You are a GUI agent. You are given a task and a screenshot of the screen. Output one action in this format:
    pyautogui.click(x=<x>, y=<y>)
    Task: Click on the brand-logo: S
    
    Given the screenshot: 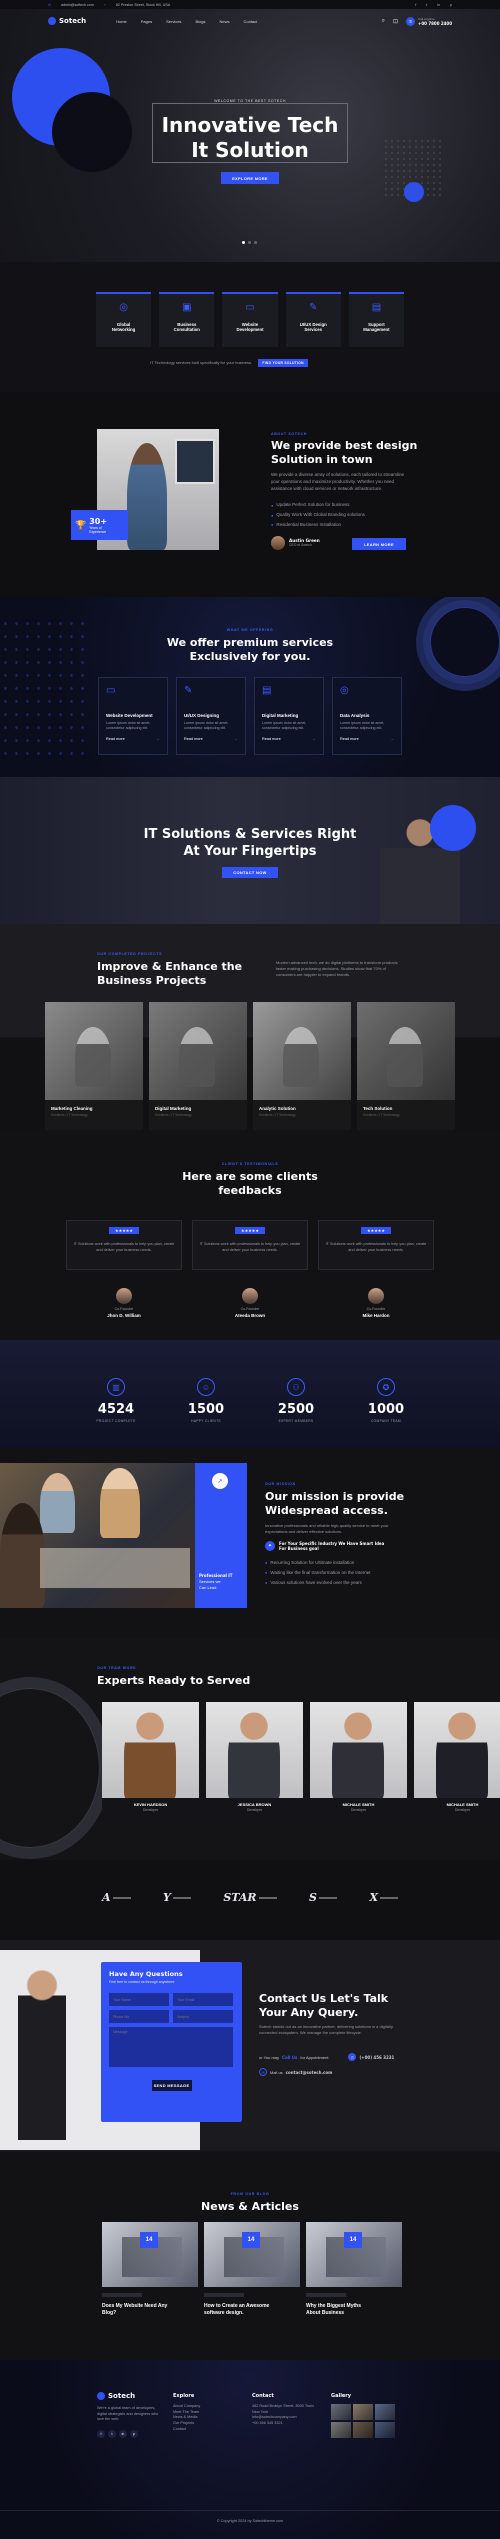 What is the action you would take?
    pyautogui.click(x=323, y=1897)
    